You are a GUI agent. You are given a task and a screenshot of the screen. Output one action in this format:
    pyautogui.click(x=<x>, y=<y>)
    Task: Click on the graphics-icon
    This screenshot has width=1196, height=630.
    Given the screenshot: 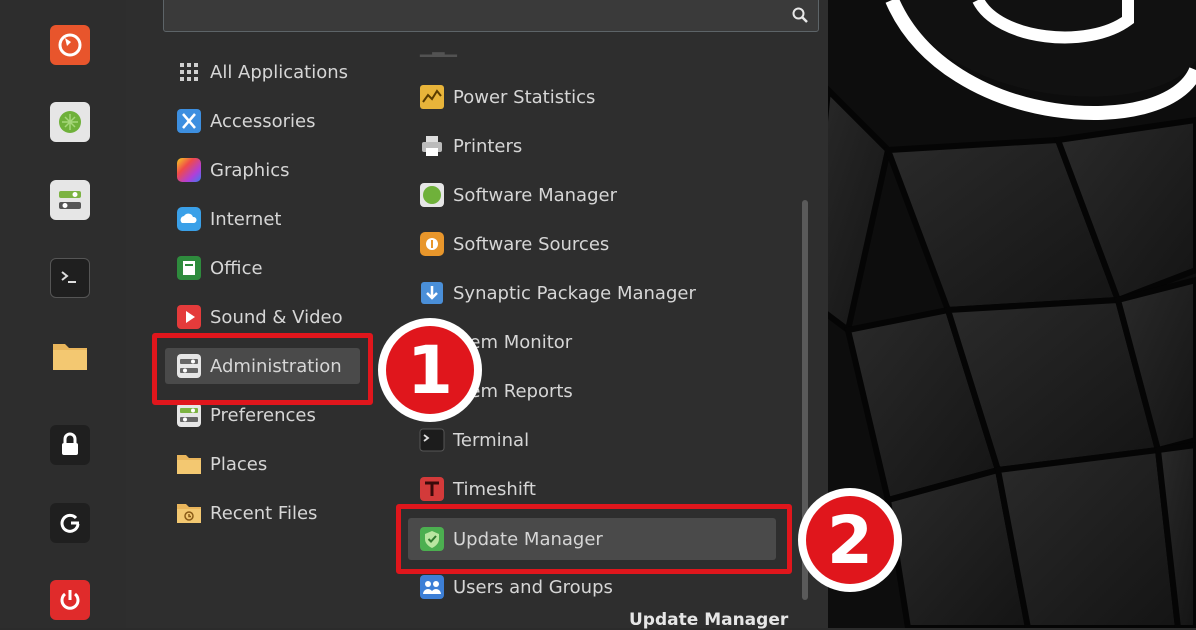 What is the action you would take?
    pyautogui.click(x=189, y=170)
    